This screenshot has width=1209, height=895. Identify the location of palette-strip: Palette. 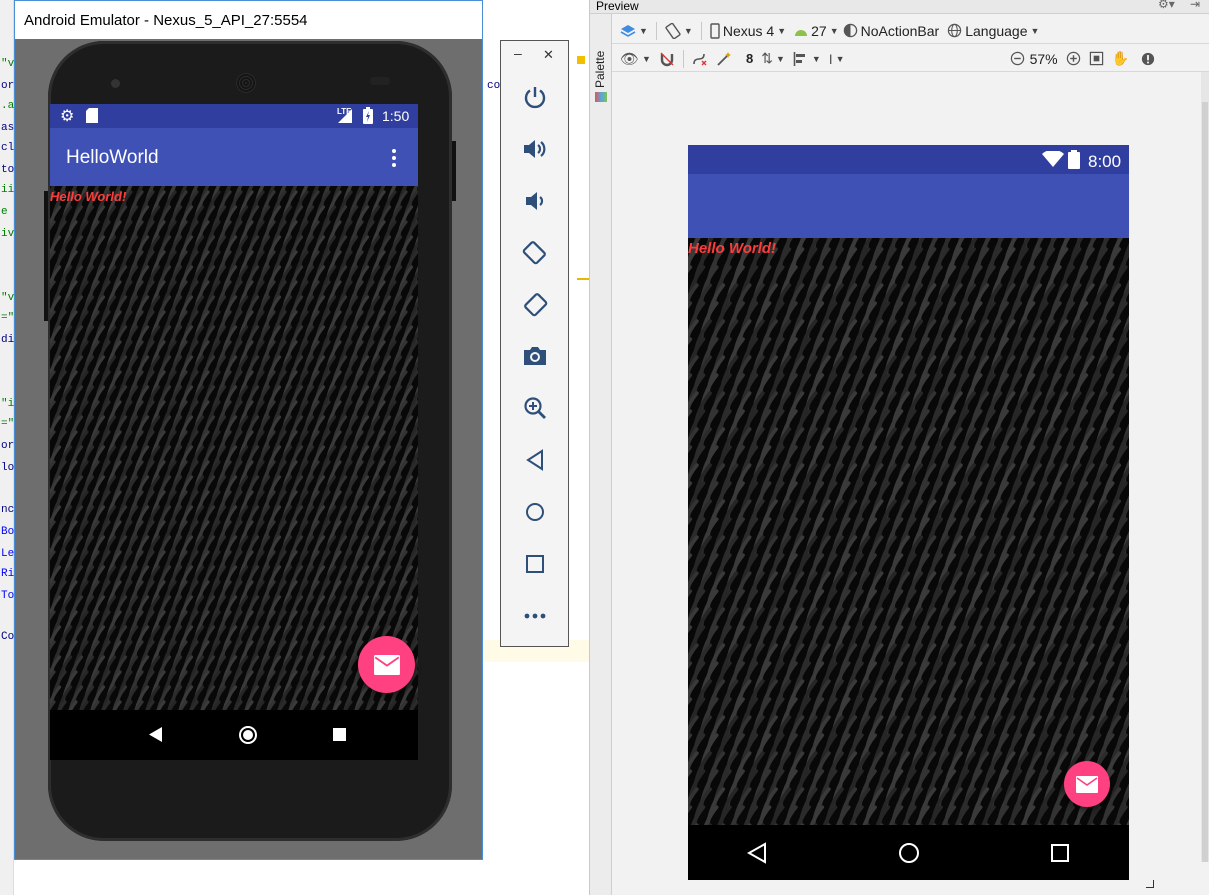
(601, 454).